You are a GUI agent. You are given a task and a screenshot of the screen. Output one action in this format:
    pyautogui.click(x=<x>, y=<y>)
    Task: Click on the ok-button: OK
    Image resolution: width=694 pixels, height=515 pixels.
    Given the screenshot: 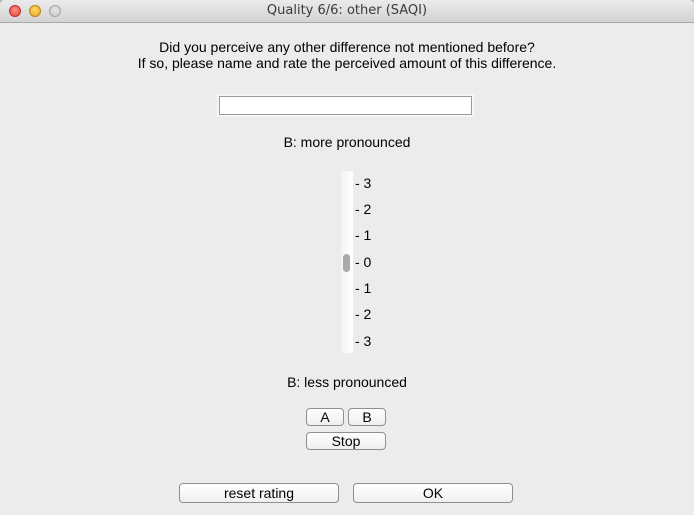 What is the action you would take?
    pyautogui.click(x=433, y=493)
    